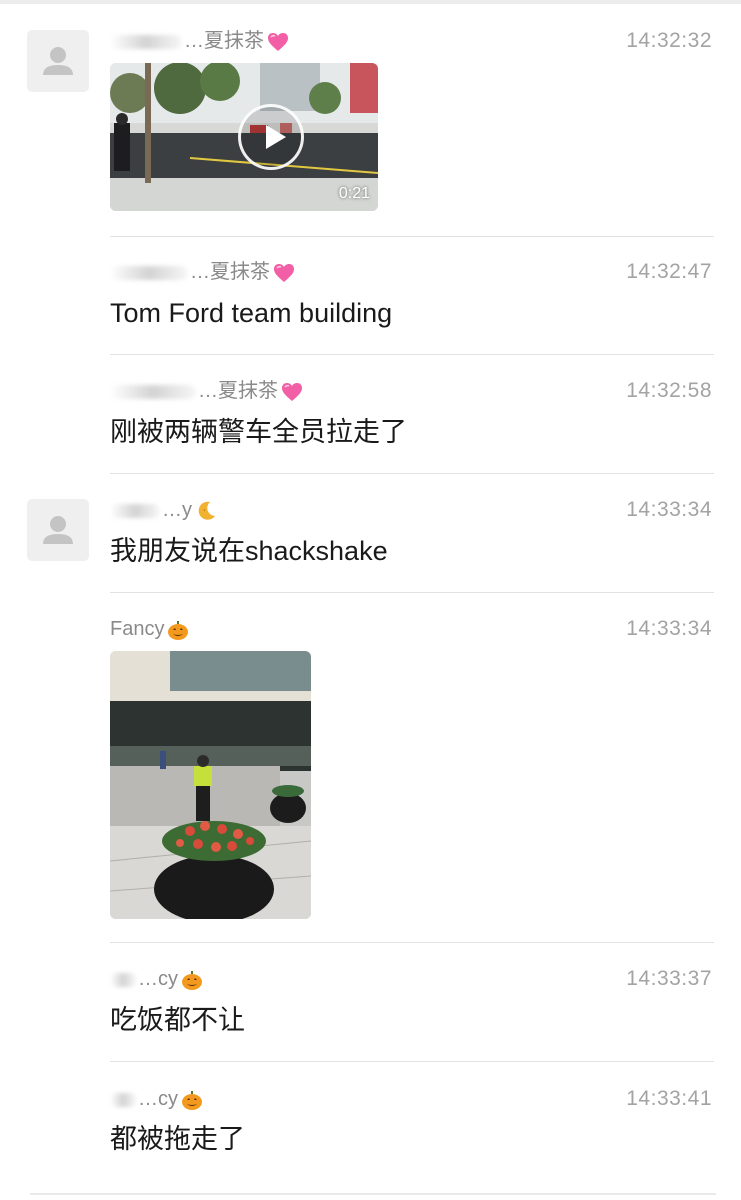  I want to click on message-time: 14:33:41, so click(669, 1098).